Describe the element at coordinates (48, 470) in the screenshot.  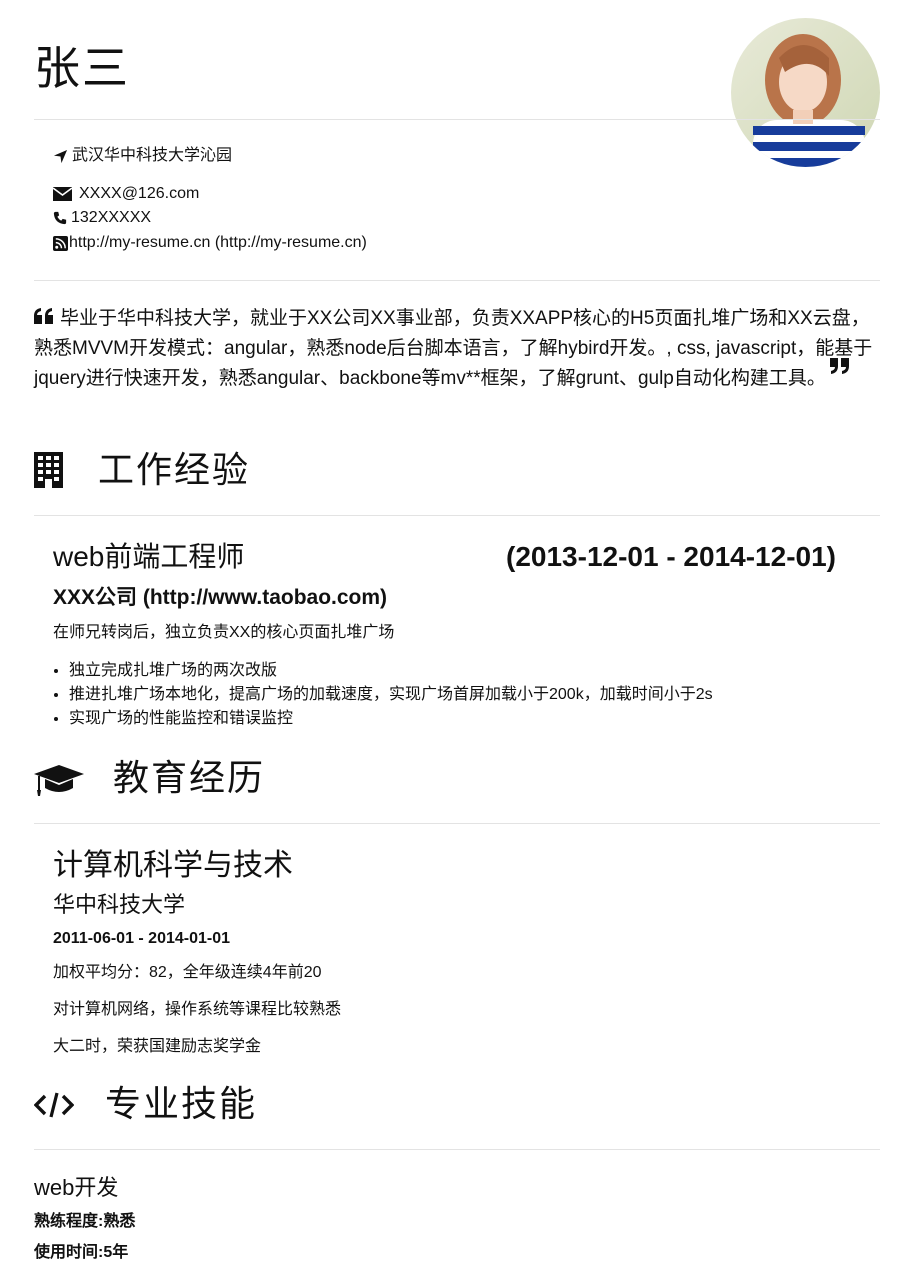
I see `building-icon` at that location.